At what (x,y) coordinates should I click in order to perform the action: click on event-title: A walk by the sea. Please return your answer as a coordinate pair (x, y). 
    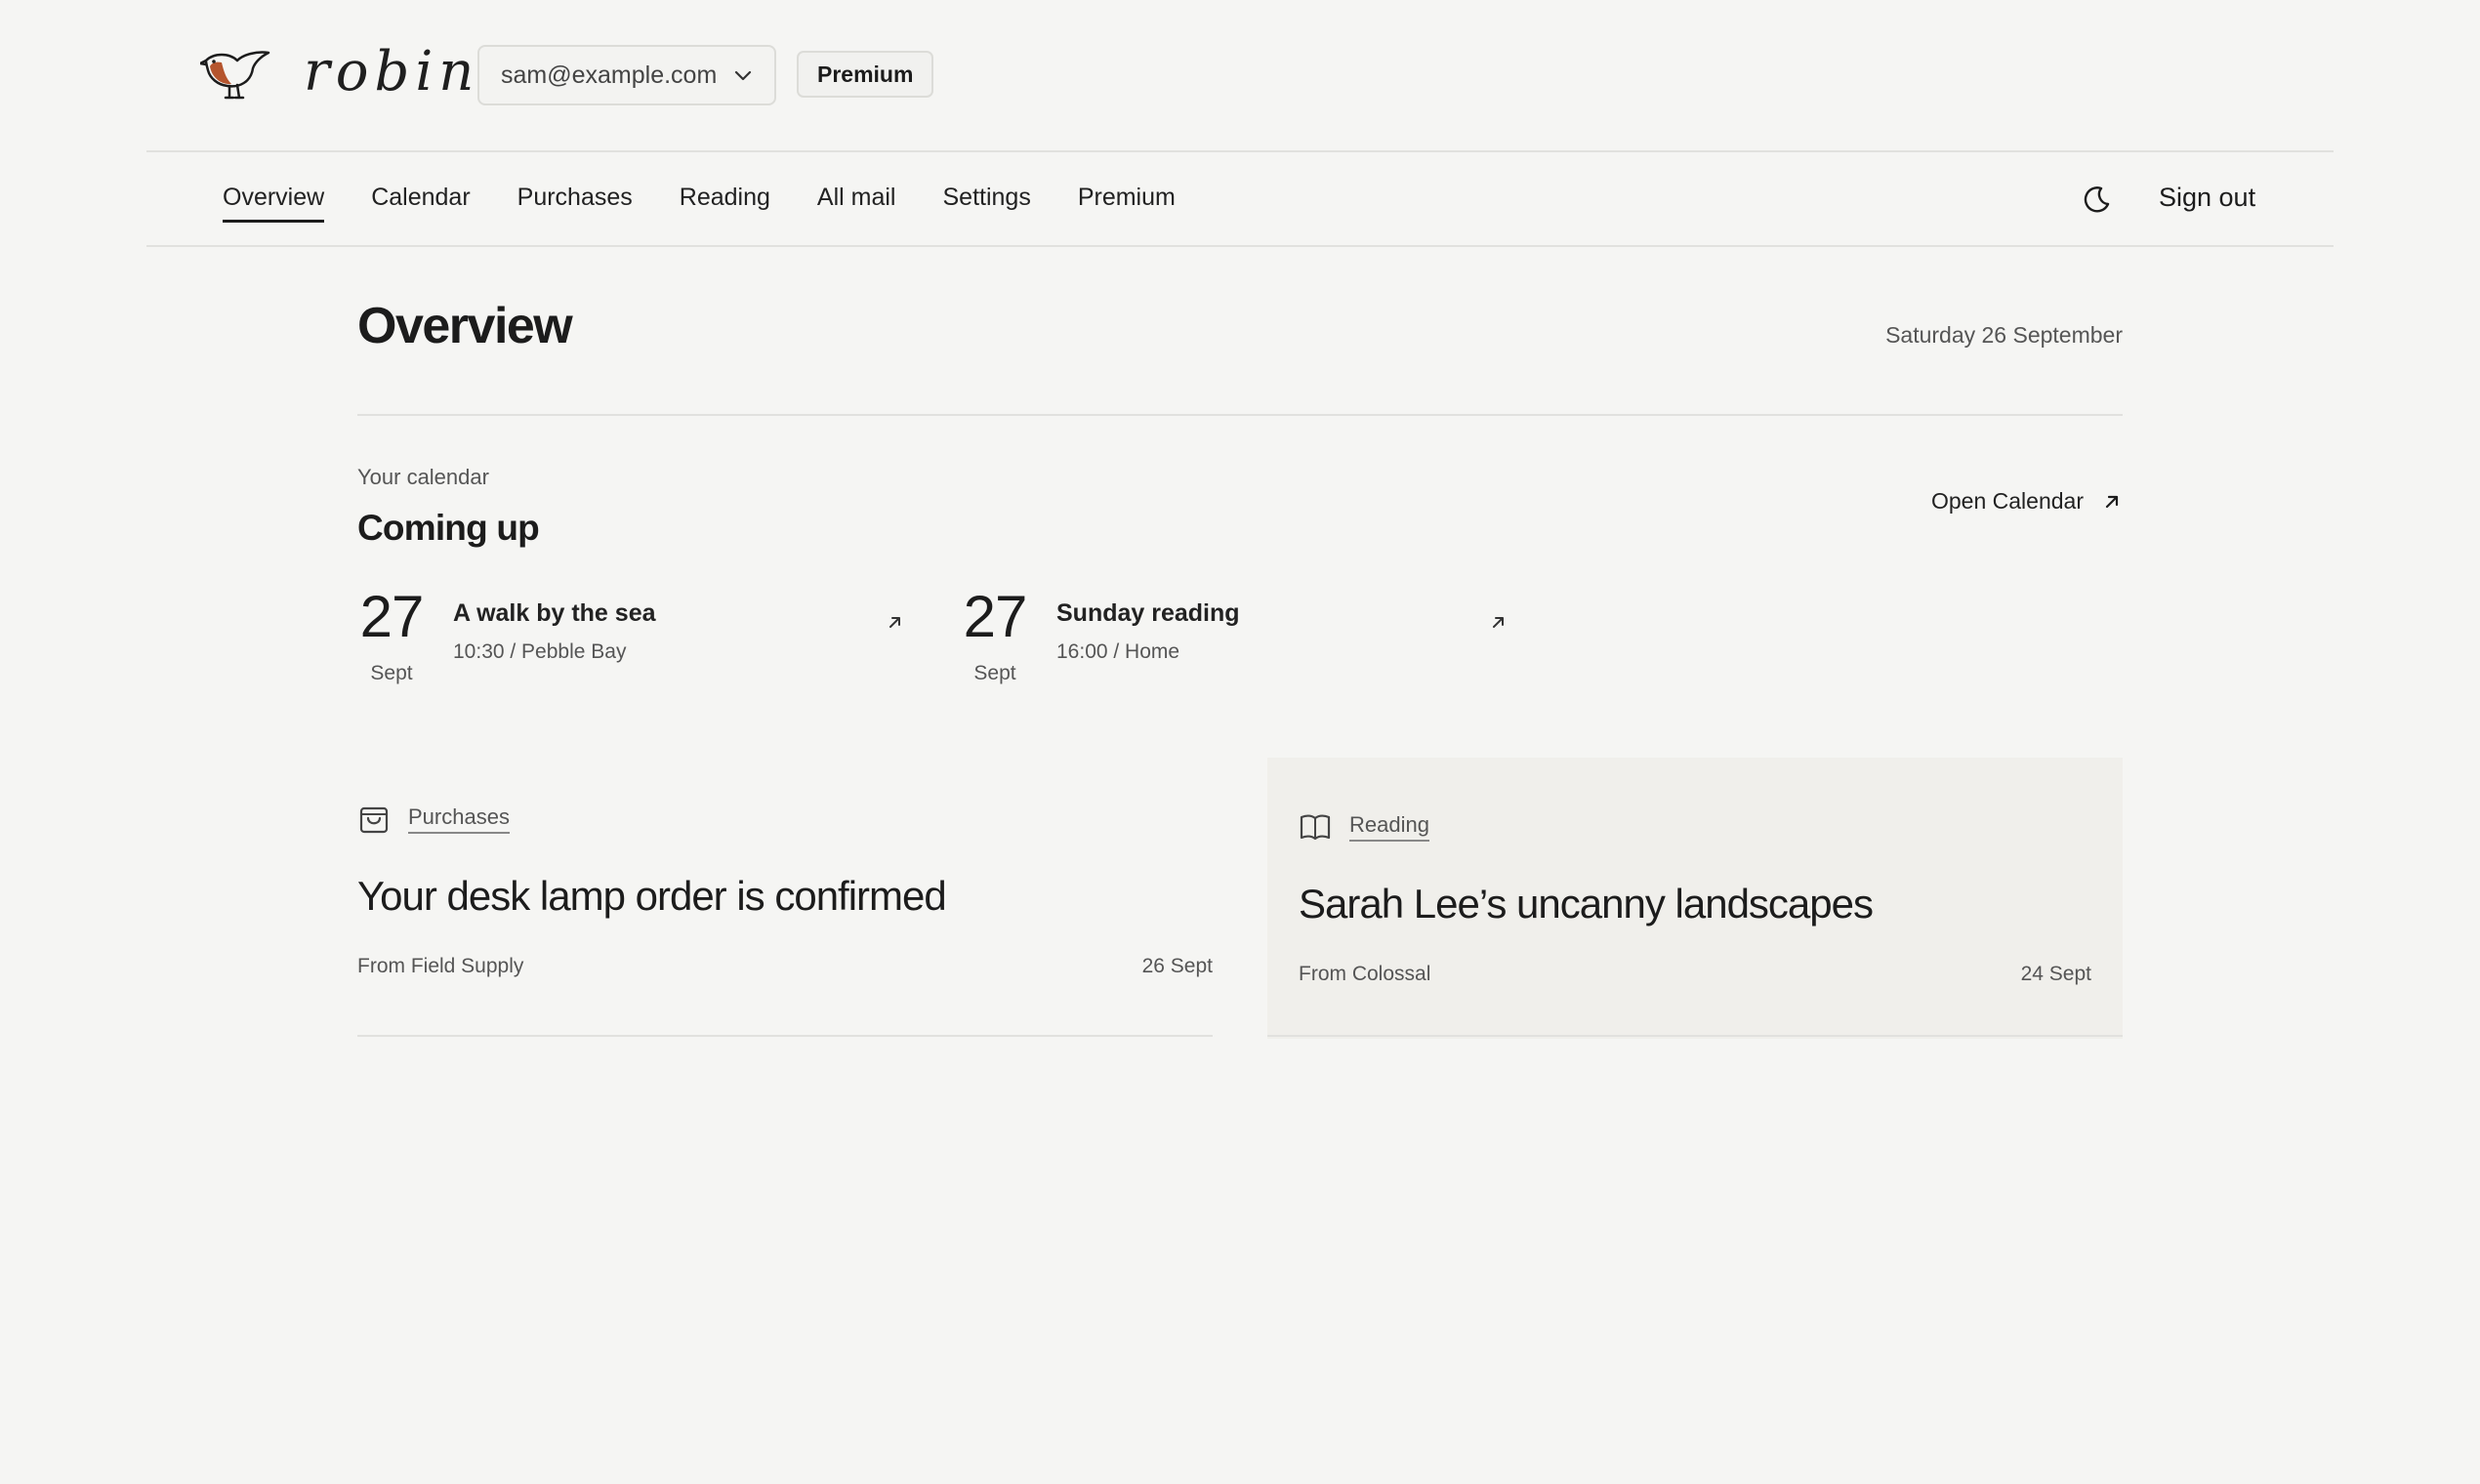
    Looking at the image, I should click on (554, 613).